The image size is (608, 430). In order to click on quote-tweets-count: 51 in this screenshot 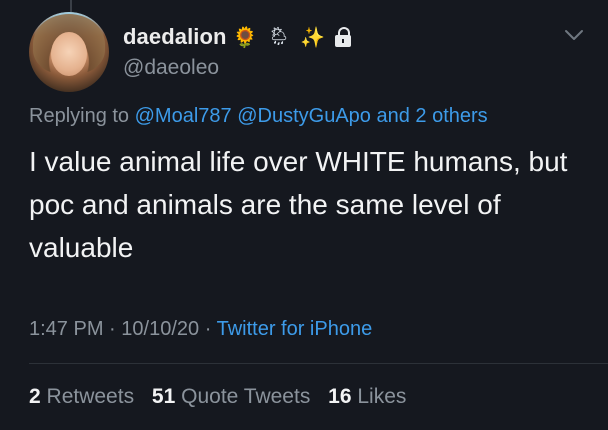, I will do `click(163, 396)`.